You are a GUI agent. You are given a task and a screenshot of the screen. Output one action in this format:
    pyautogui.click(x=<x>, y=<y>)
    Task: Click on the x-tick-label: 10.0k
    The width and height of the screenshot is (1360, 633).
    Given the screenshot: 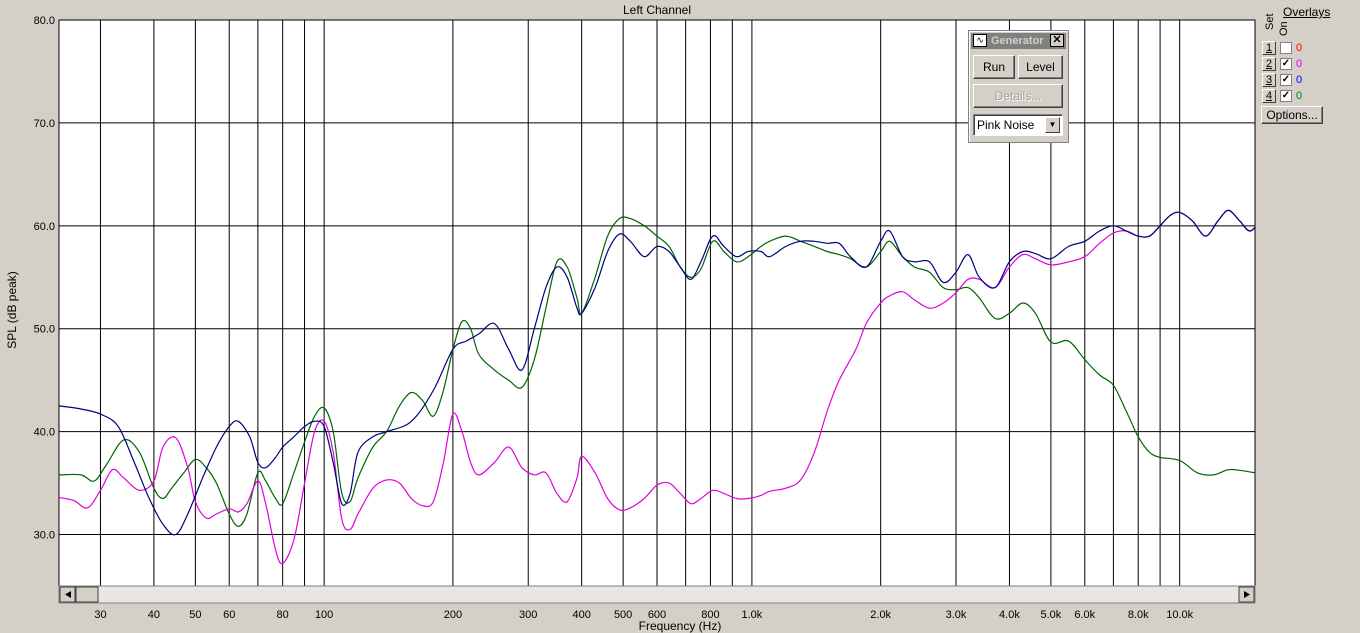 What is the action you would take?
    pyautogui.click(x=1179, y=615)
    